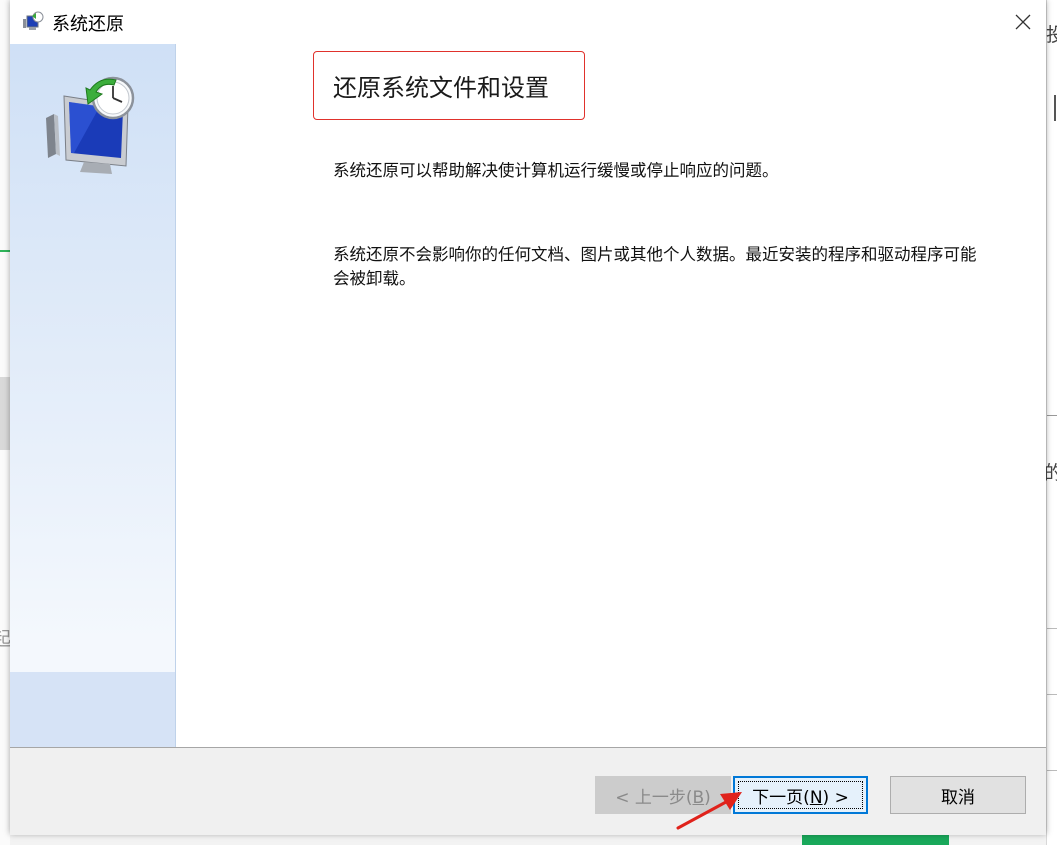  Describe the element at coordinates (33, 20) in the screenshot. I see `system-restore-icon` at that location.